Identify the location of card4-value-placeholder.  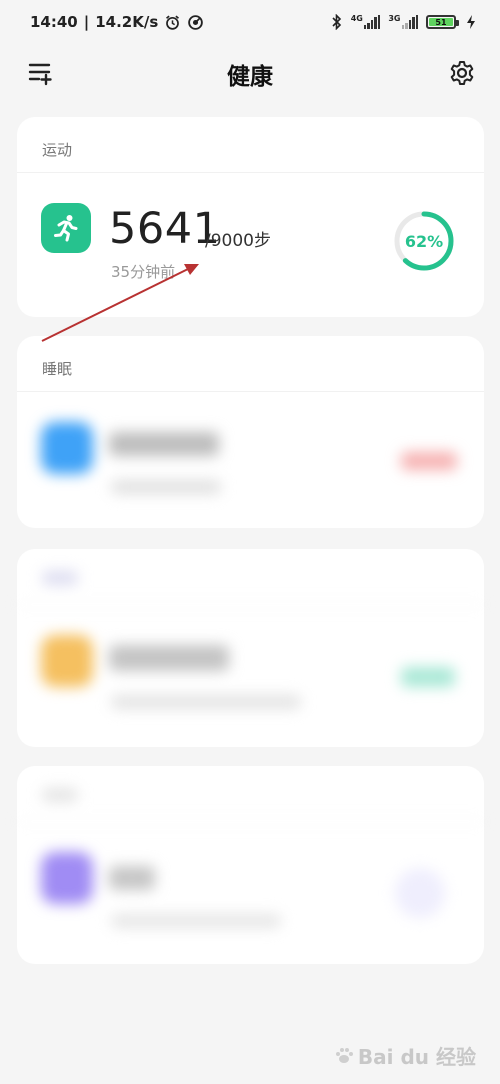
(132, 878).